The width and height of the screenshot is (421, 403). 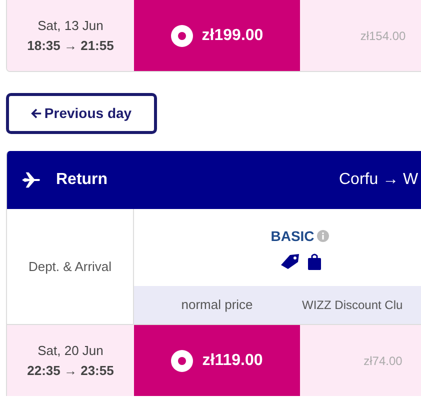 What do you see at coordinates (70, 267) in the screenshot?
I see `column-header: Dept. & Arrival` at bounding box center [70, 267].